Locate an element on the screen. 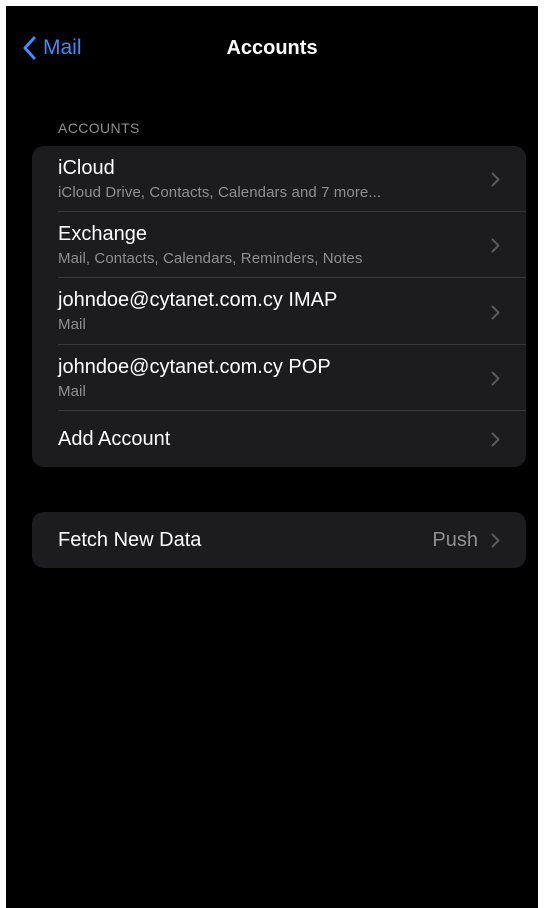 This screenshot has width=544, height=908. add-account-label: Add Account is located at coordinates (114, 439).